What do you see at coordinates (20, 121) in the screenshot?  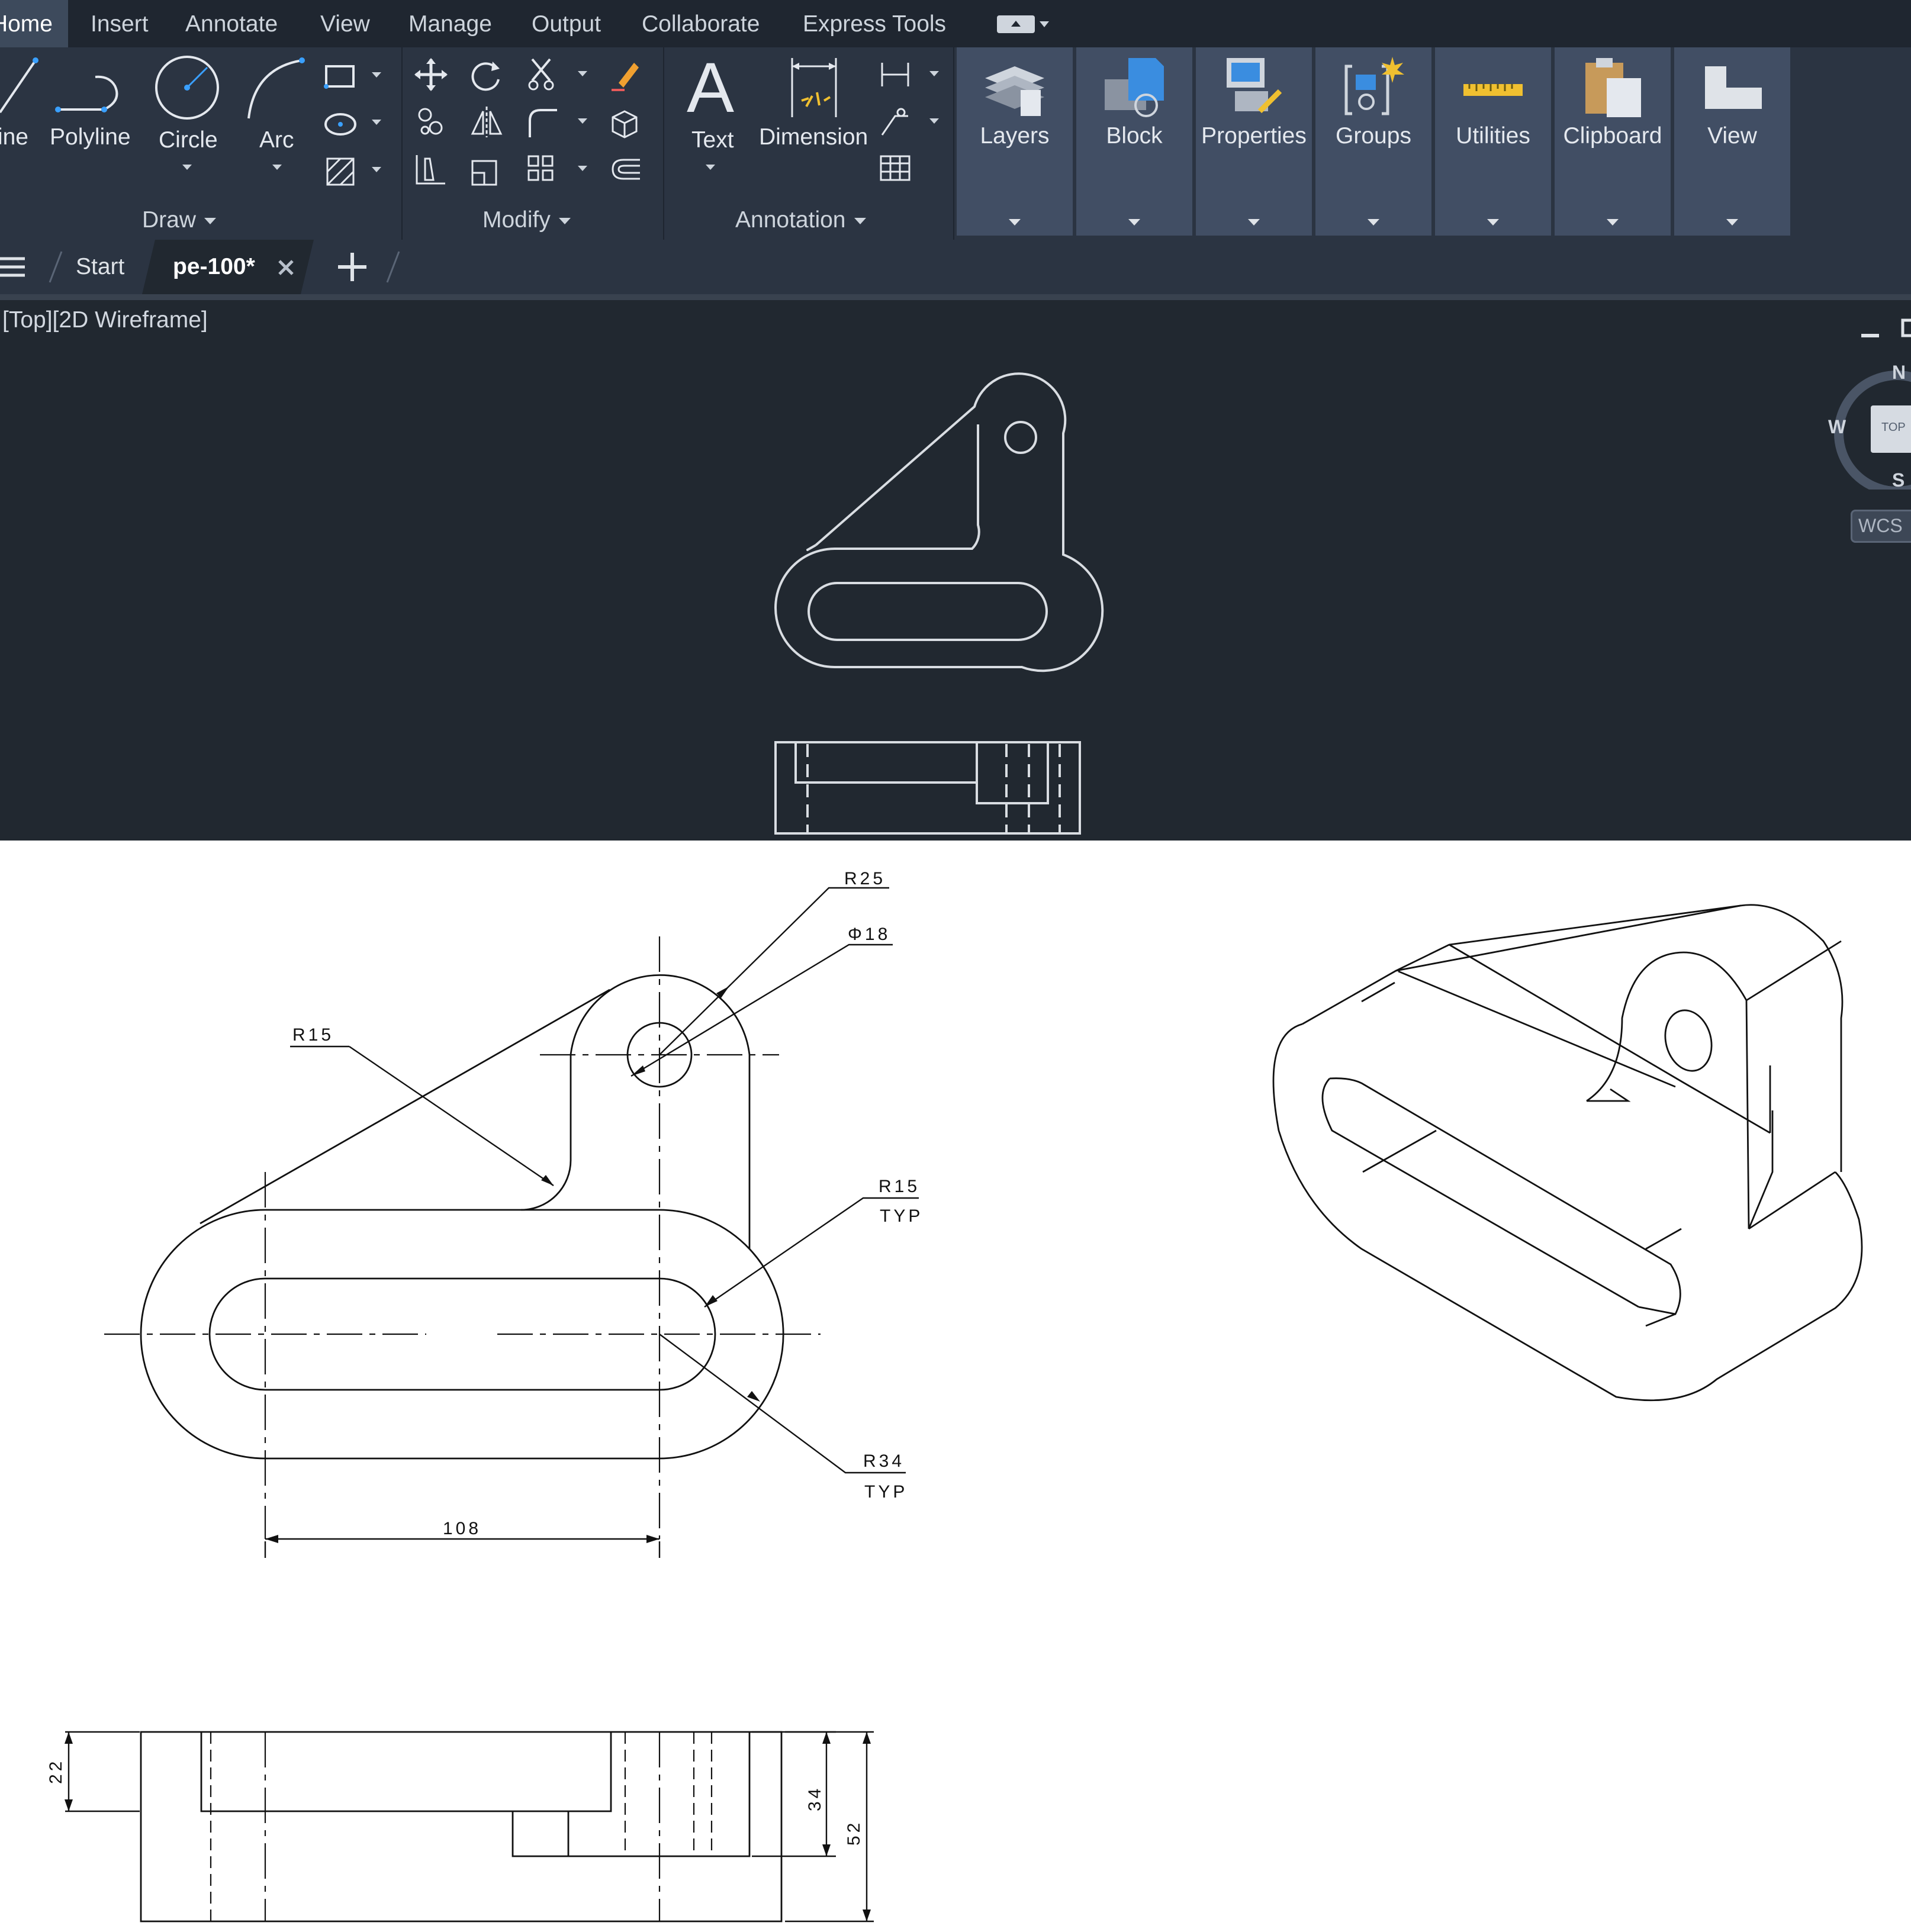 I see `line-button: Line` at bounding box center [20, 121].